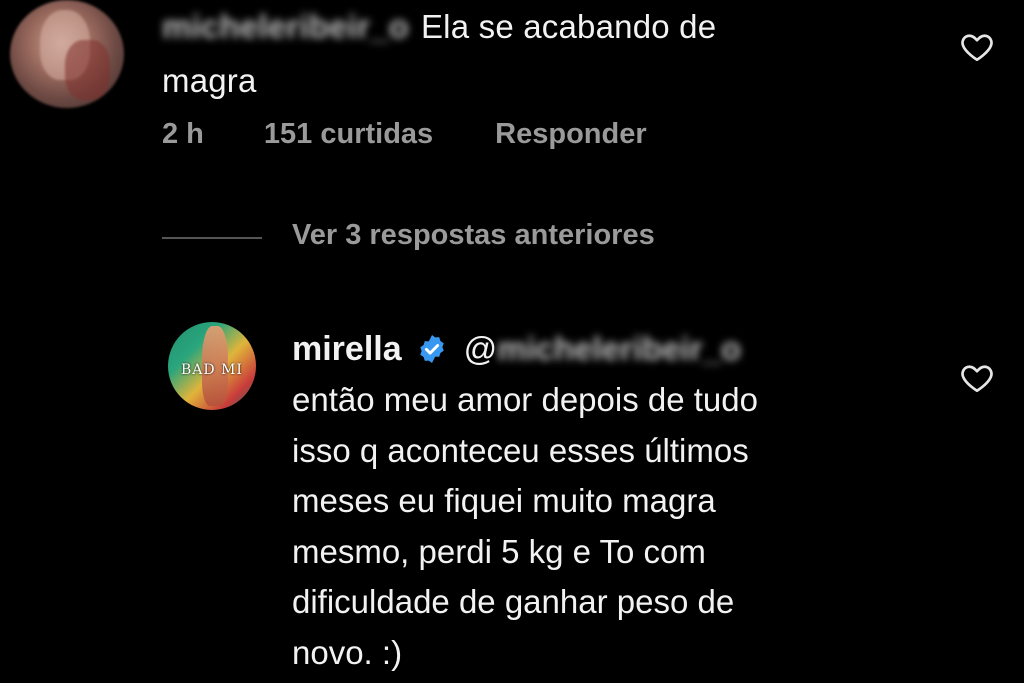 The height and width of the screenshot is (683, 1024). I want to click on comment-text-line2: magra, so click(209, 80).